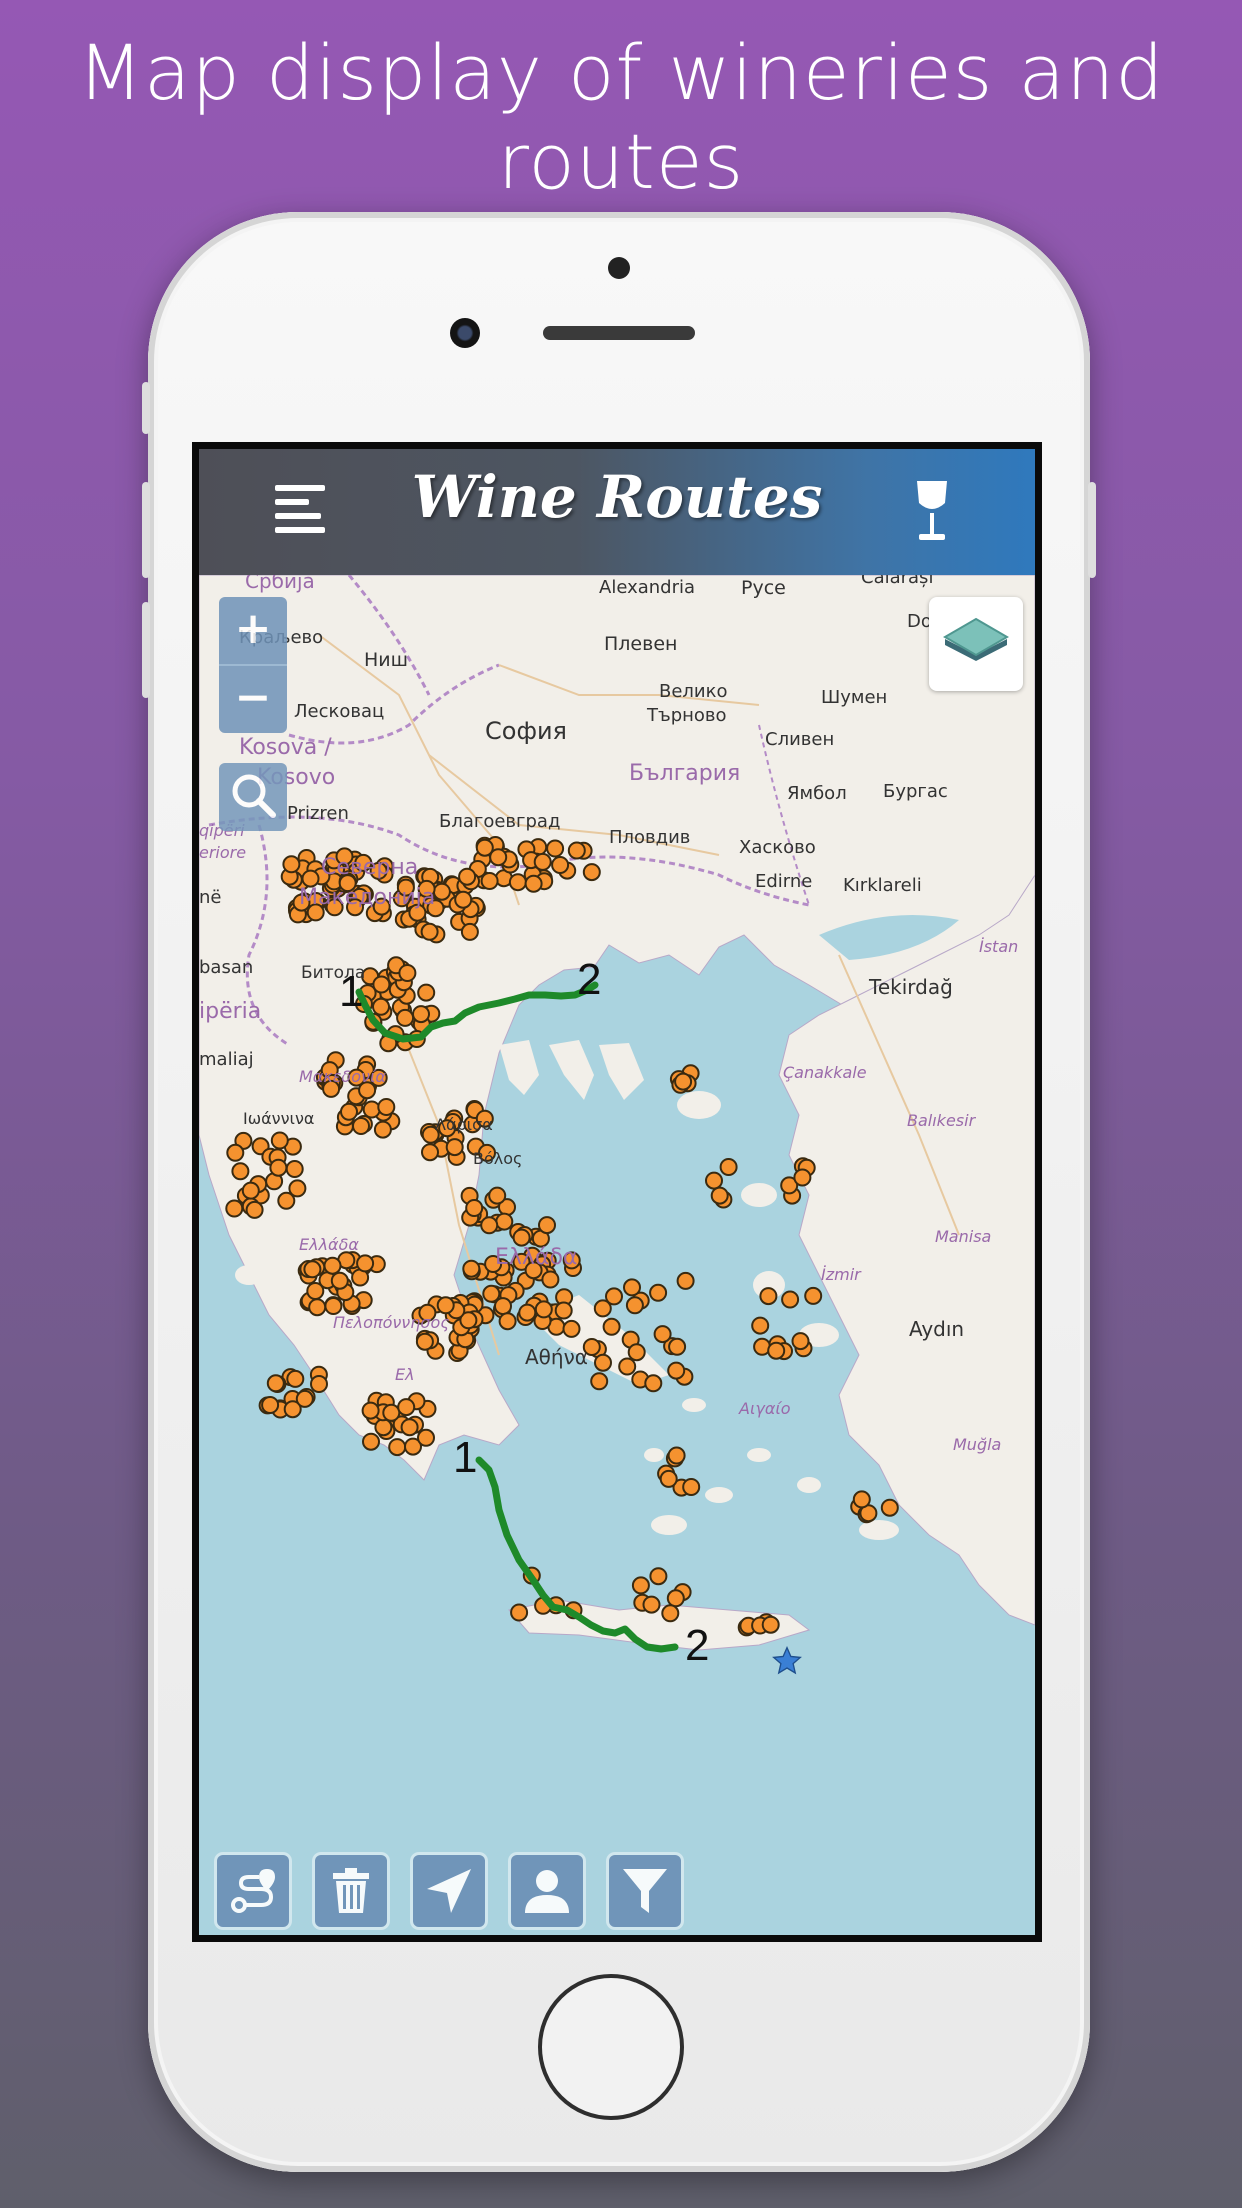  What do you see at coordinates (253, 1891) in the screenshot?
I see `route-button` at bounding box center [253, 1891].